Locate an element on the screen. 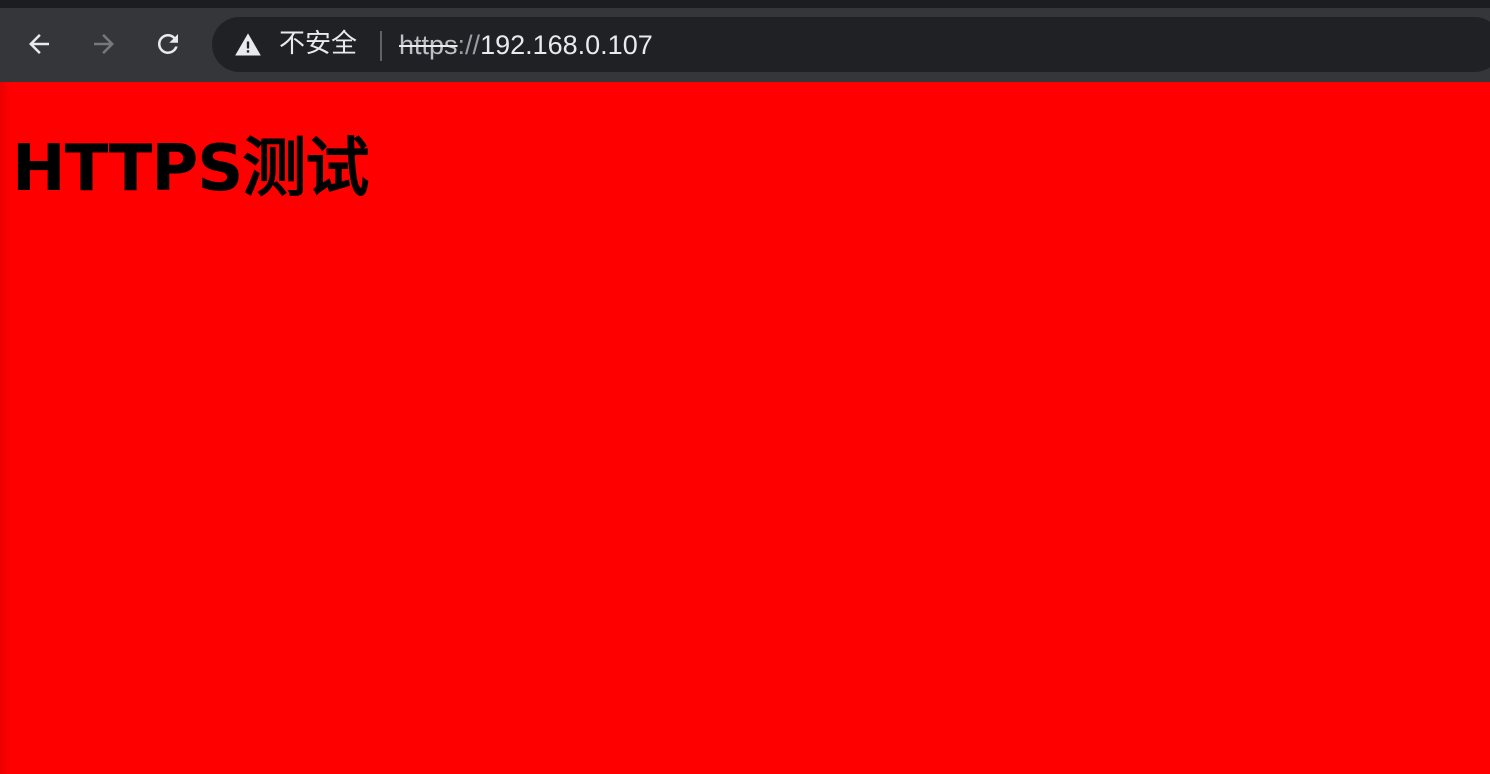  browser-toolbar: 不安全 https://192.168.0.107 is located at coordinates (745, 45).